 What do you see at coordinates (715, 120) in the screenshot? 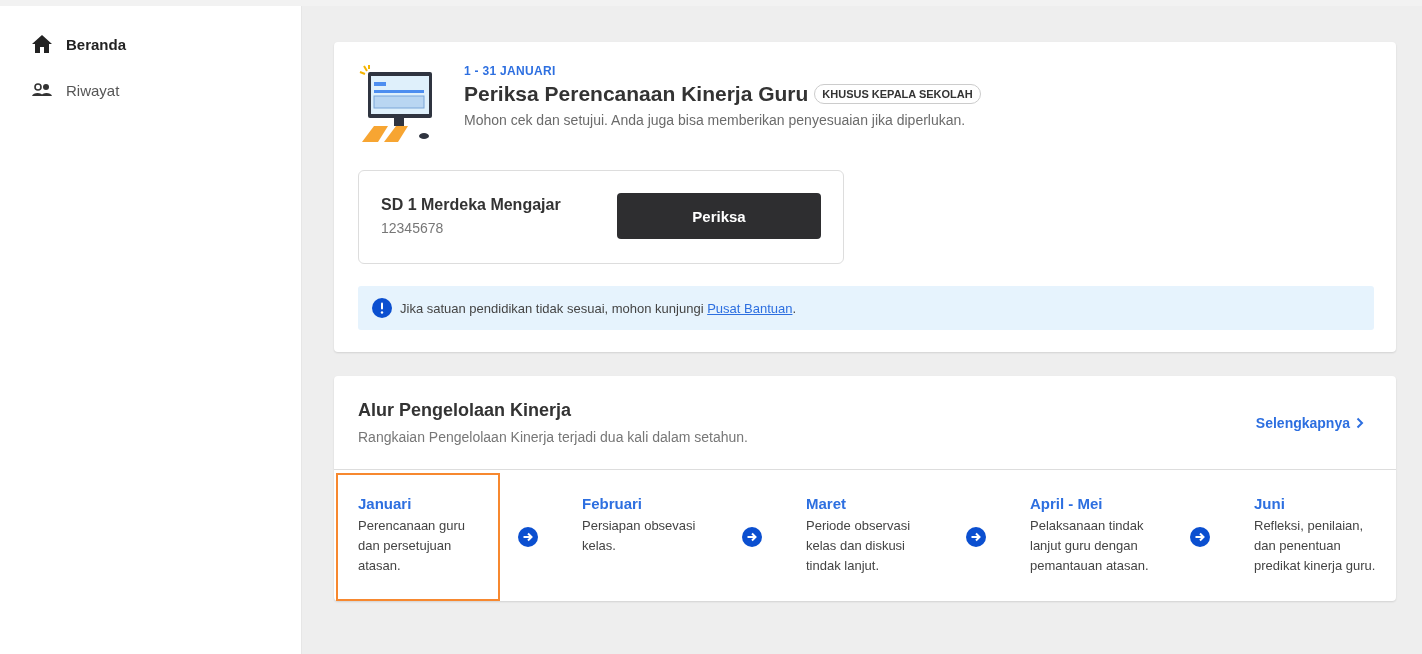
I see `card-description: Mohon cek dan setujui. Anda juga bisa memberikan penyesuaian jika diperlukan.` at bounding box center [715, 120].